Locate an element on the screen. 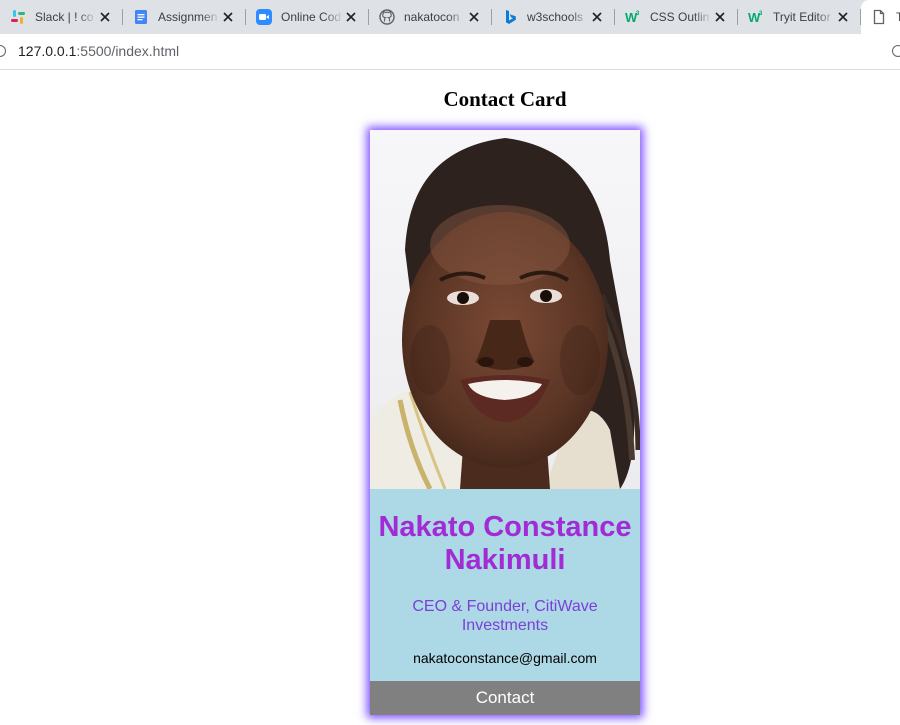 This screenshot has height=725, width=900. site-info-icon is located at coordinates (3, 51).